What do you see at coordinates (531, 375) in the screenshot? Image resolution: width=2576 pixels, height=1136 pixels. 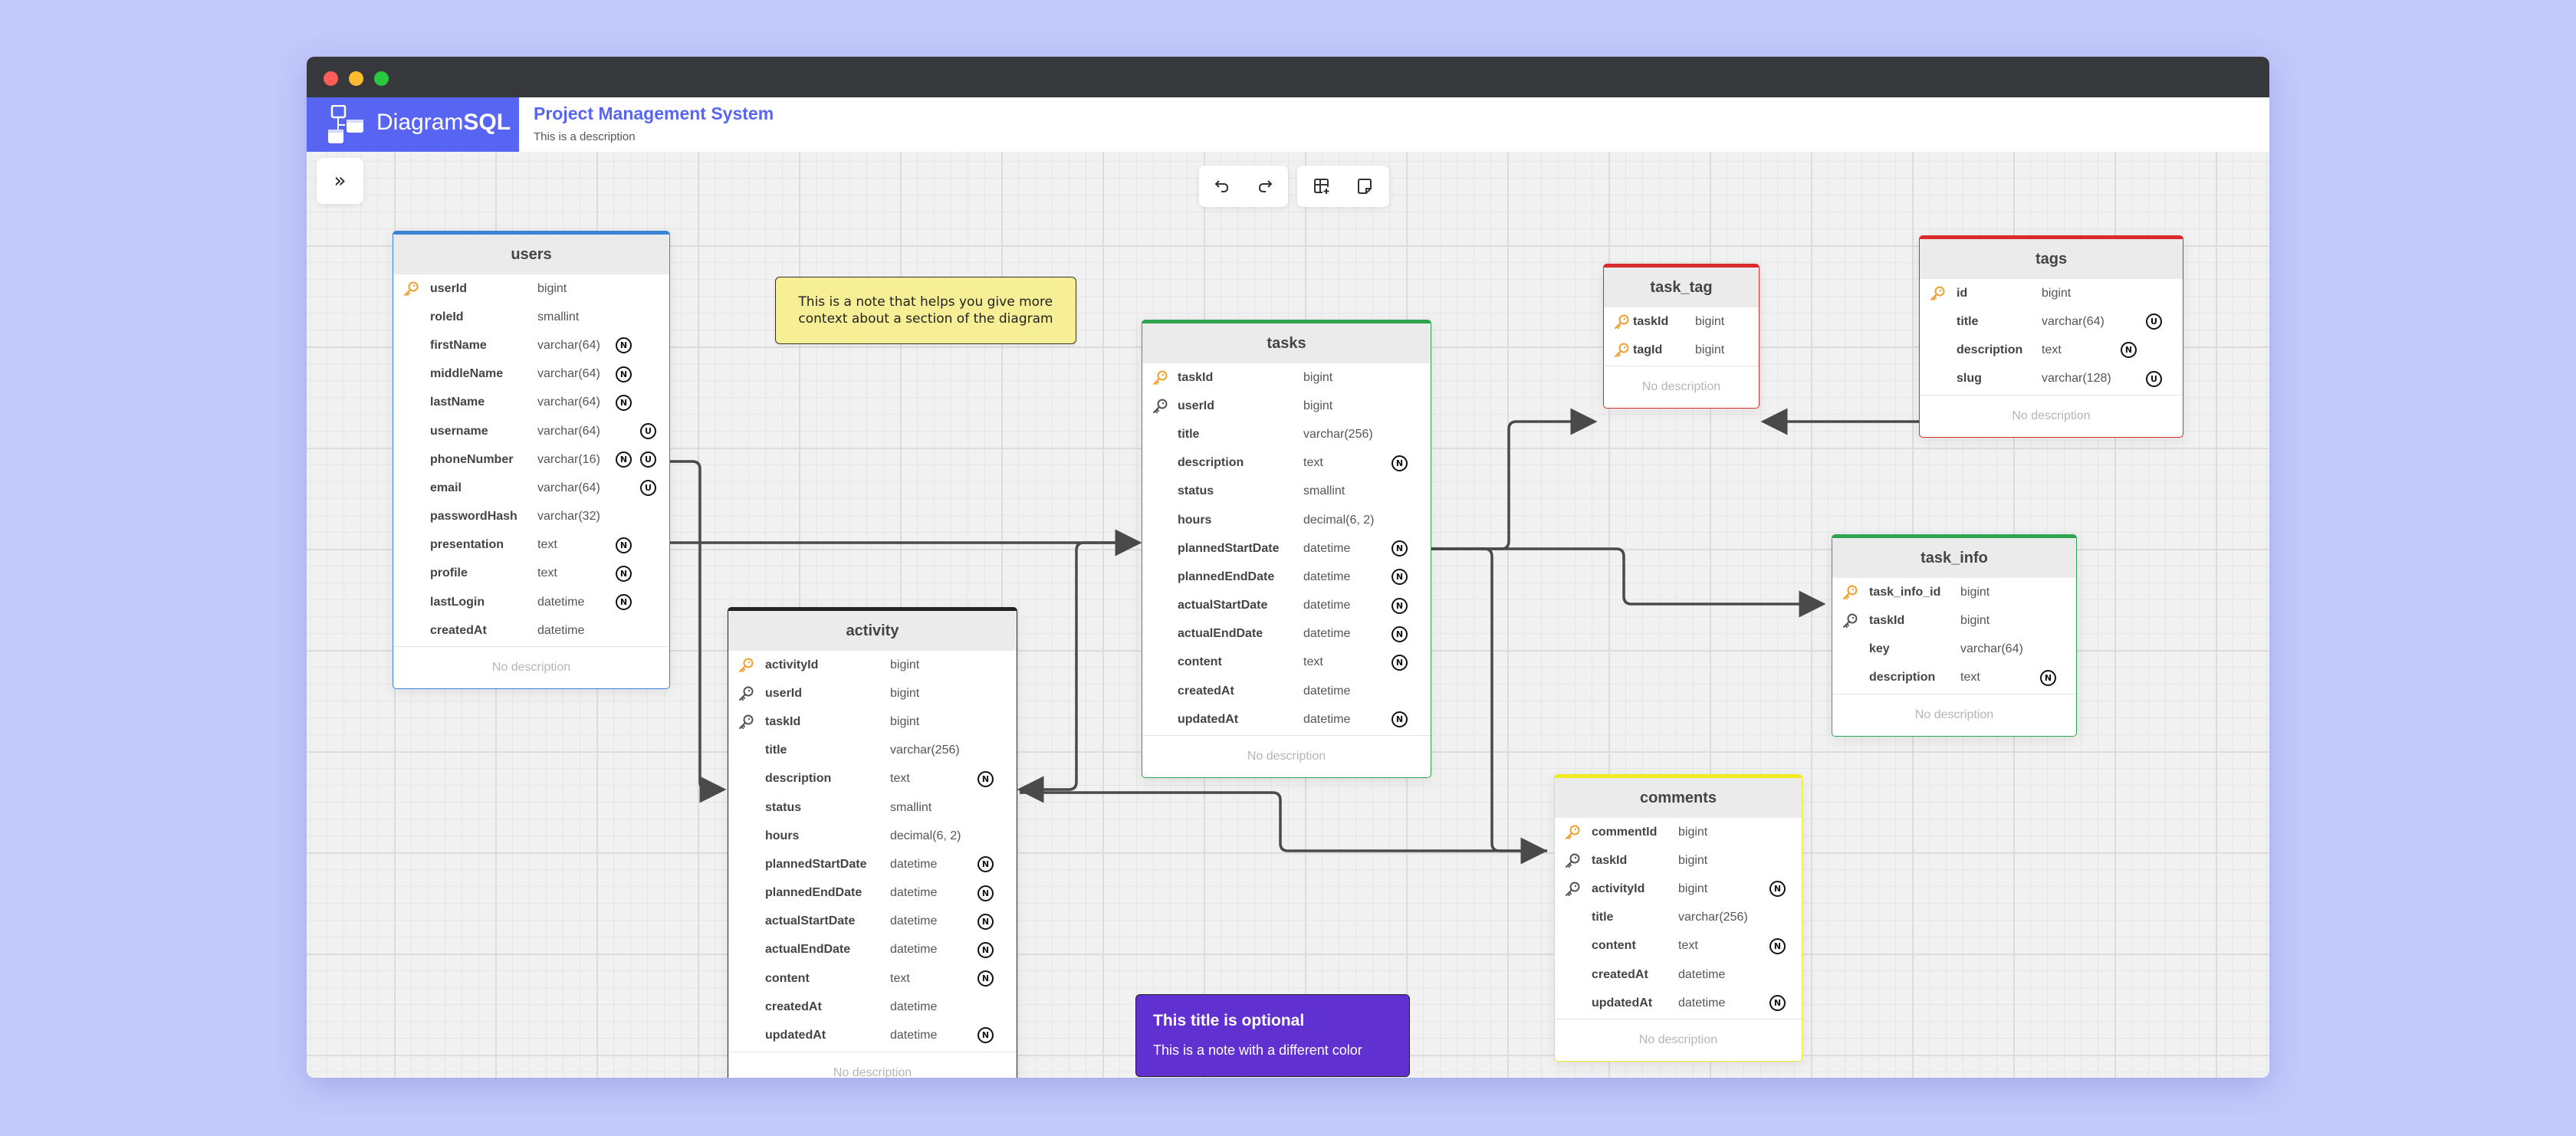 I see `column-row: middleName varchar(64) N` at bounding box center [531, 375].